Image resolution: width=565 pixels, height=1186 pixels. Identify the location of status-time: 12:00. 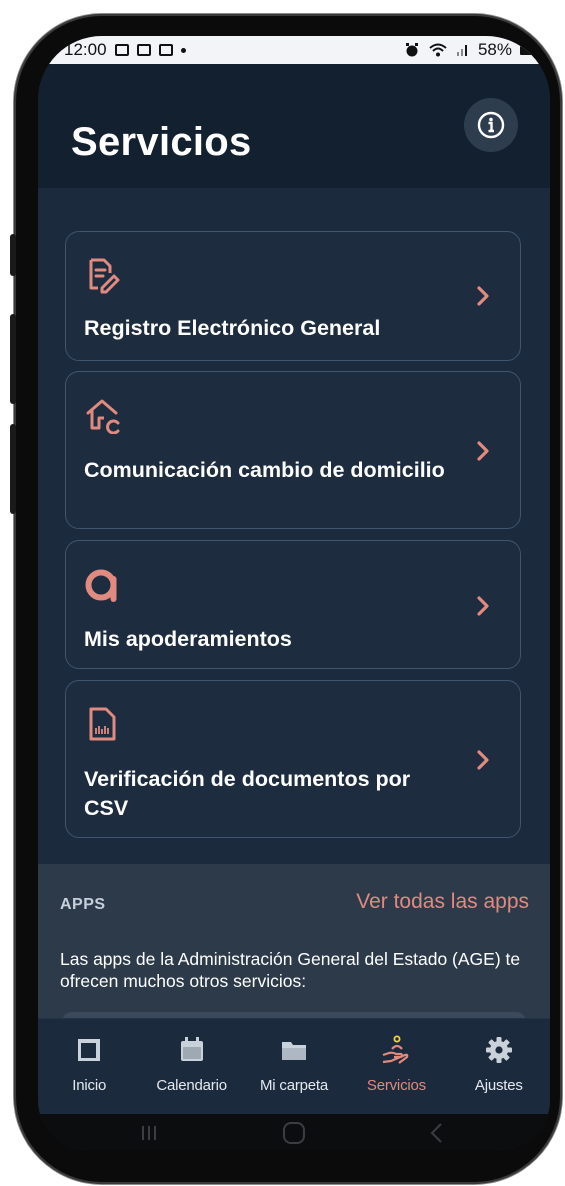
(85, 49).